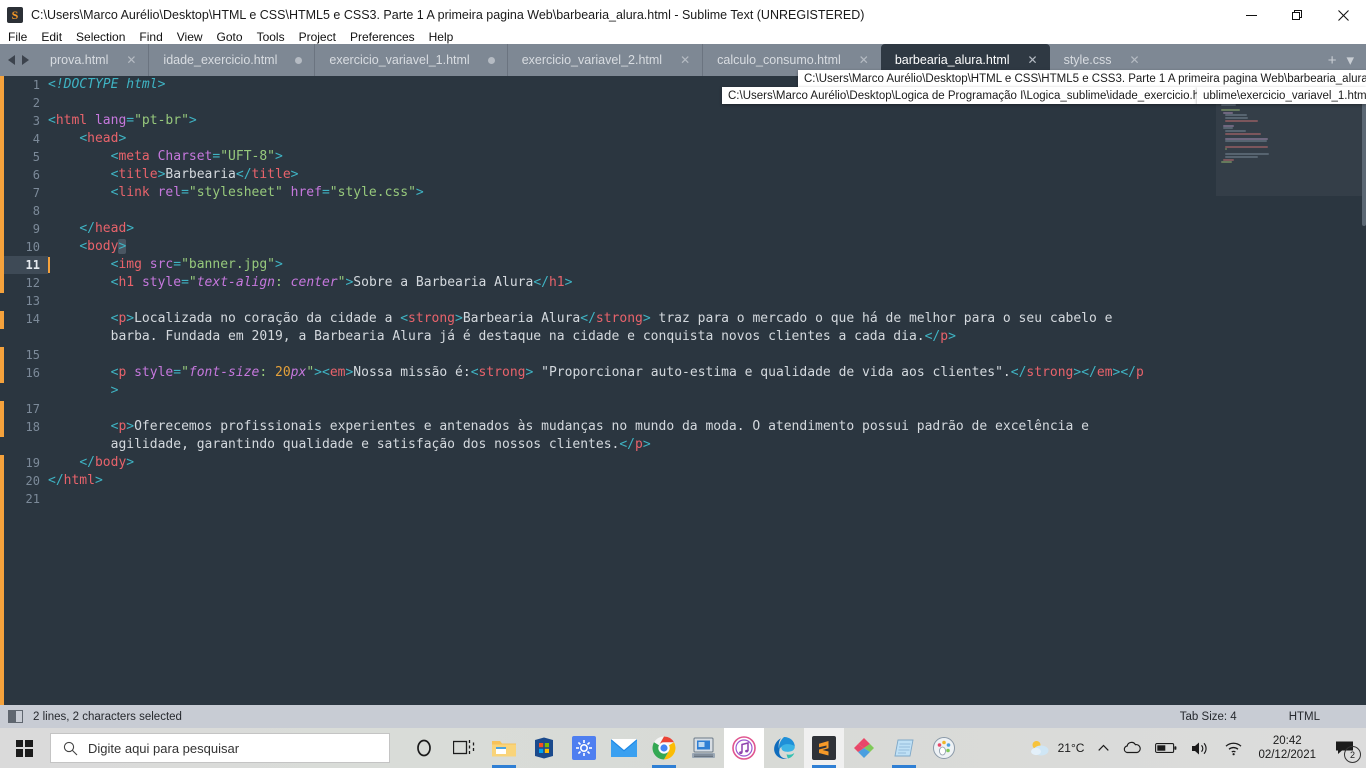  Describe the element at coordinates (624, 748) in the screenshot. I see `mail-icon` at that location.